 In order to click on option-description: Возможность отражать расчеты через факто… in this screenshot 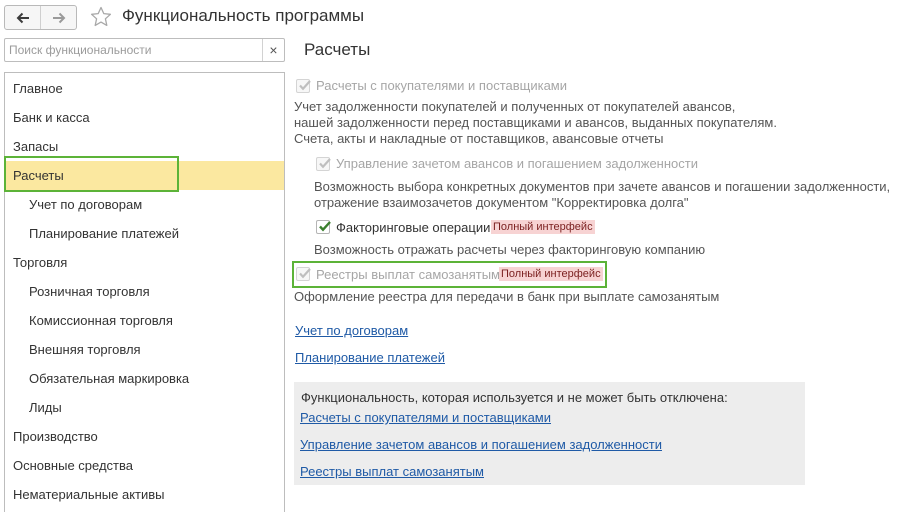, I will do `click(510, 249)`.